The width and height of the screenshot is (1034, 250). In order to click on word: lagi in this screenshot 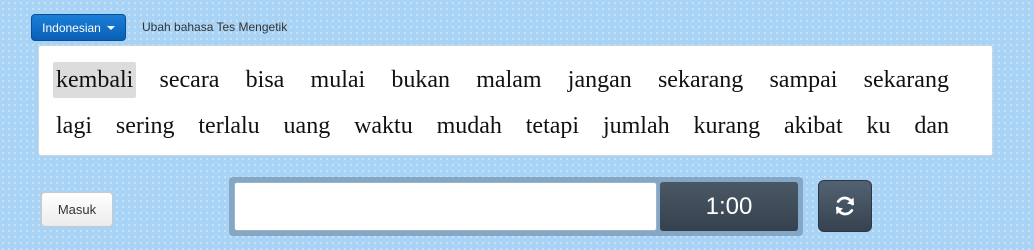, I will do `click(74, 126)`.